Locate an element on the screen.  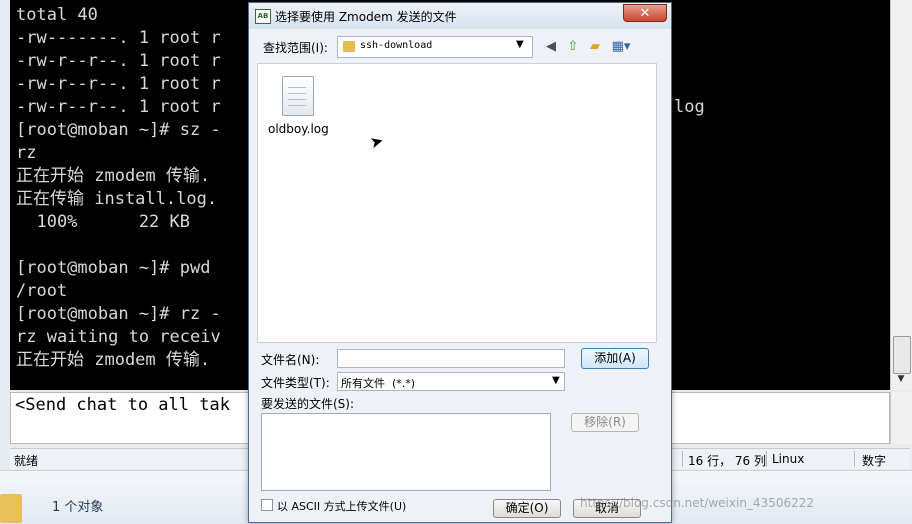
terminal-line: total 40 is located at coordinates (57, 15).